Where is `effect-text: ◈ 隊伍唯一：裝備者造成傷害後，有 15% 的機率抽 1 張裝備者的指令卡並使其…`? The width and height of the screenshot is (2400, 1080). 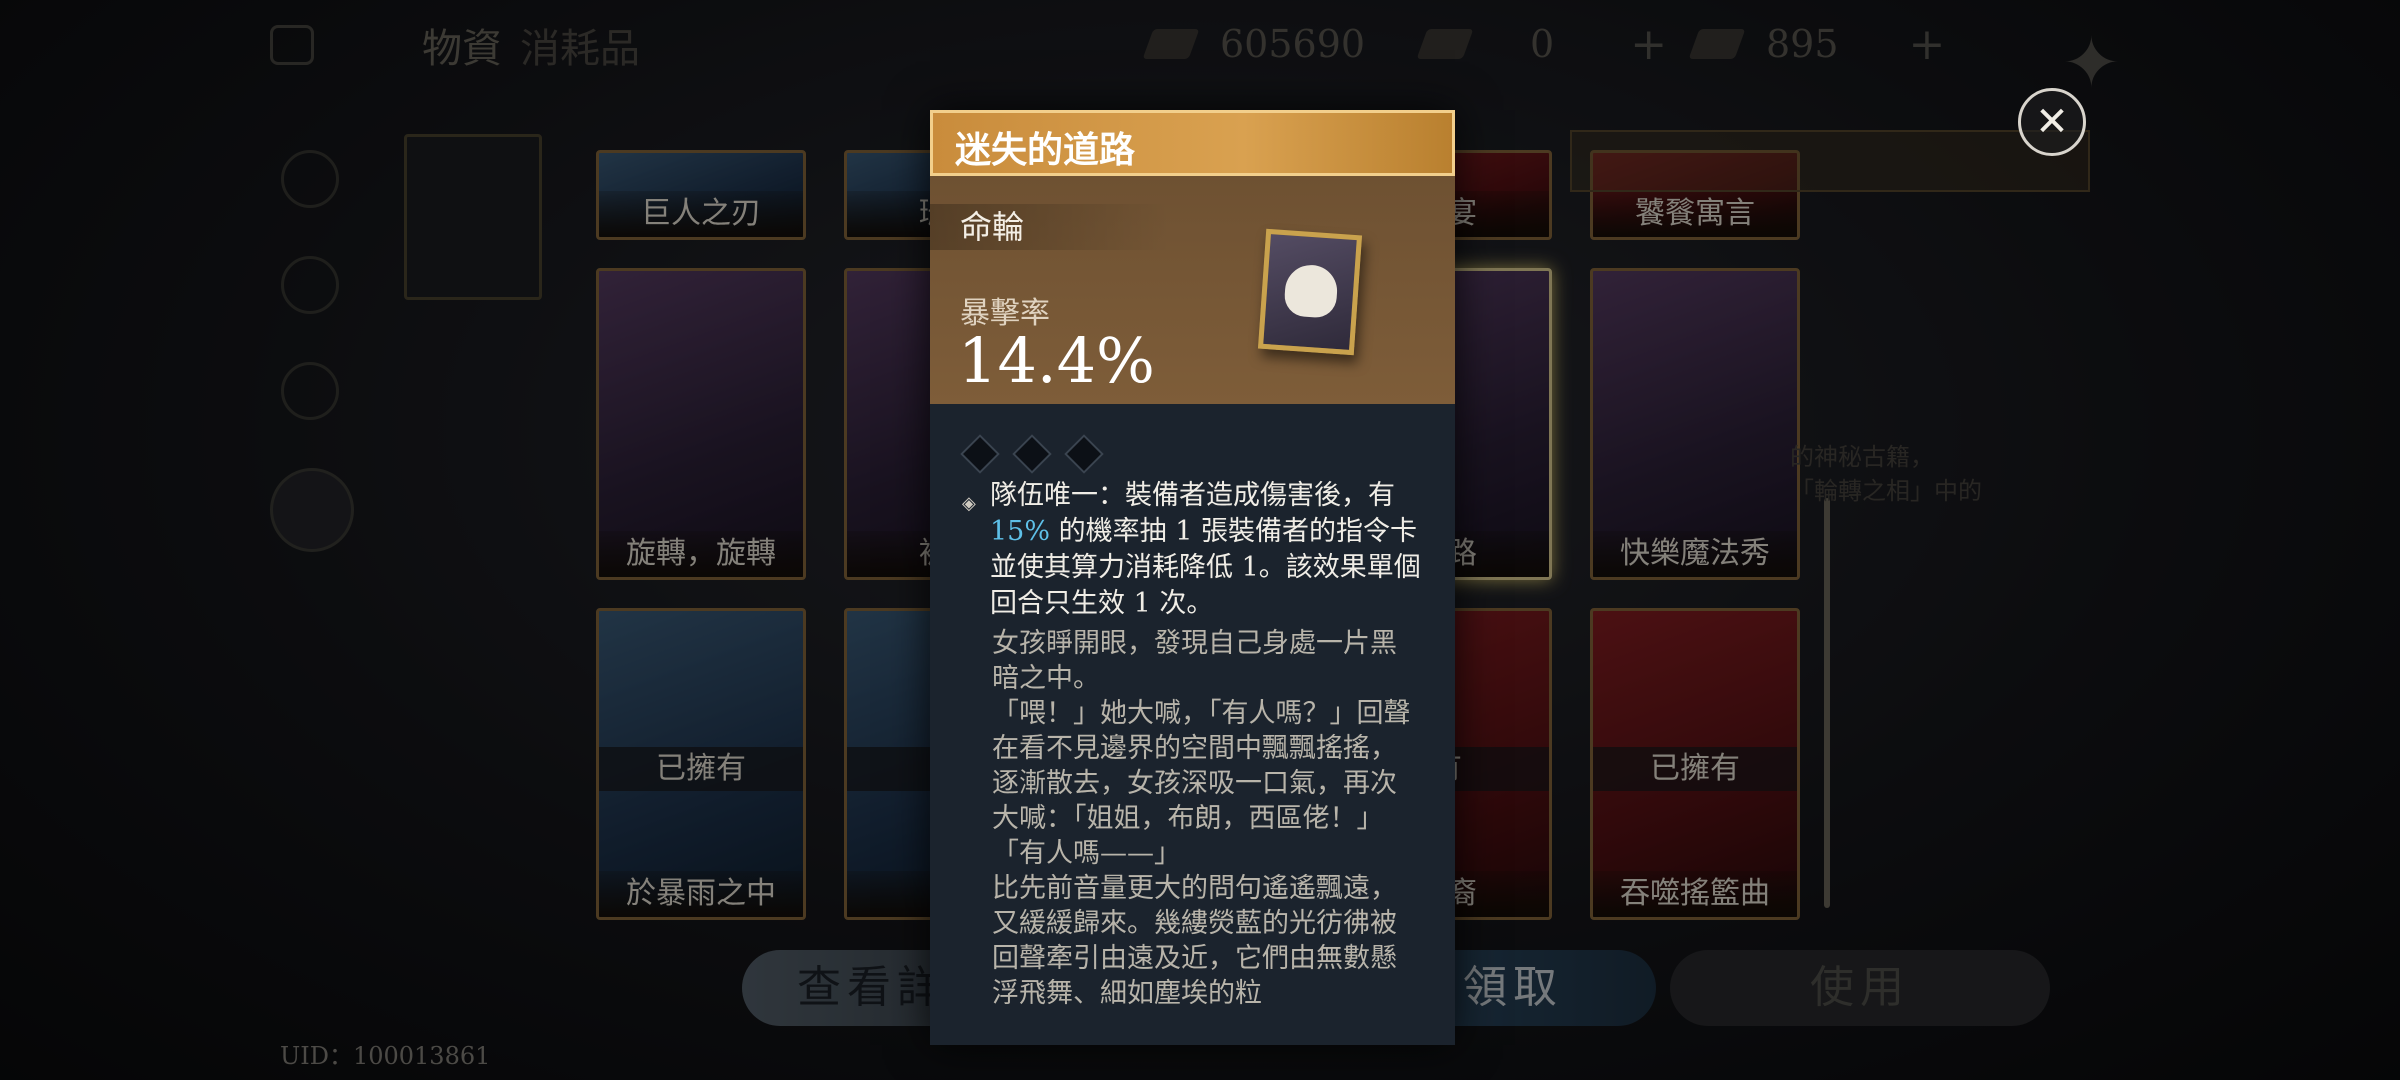 effect-text: ◈ 隊伍唯一：裝備者造成傷害後，有 15% 的機率抽 1 張裝備者的指令卡並使其… is located at coordinates (1191, 549).